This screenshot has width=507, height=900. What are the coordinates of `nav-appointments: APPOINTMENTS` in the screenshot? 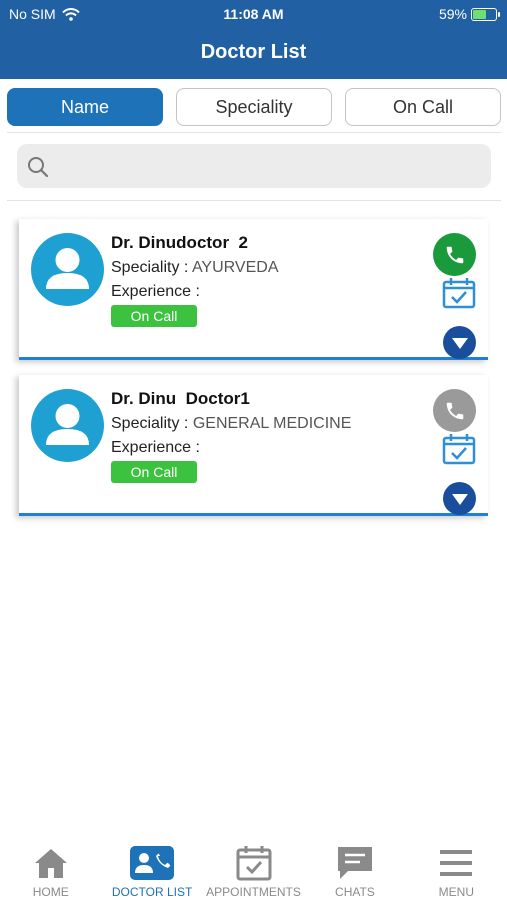 It's located at (253, 868).